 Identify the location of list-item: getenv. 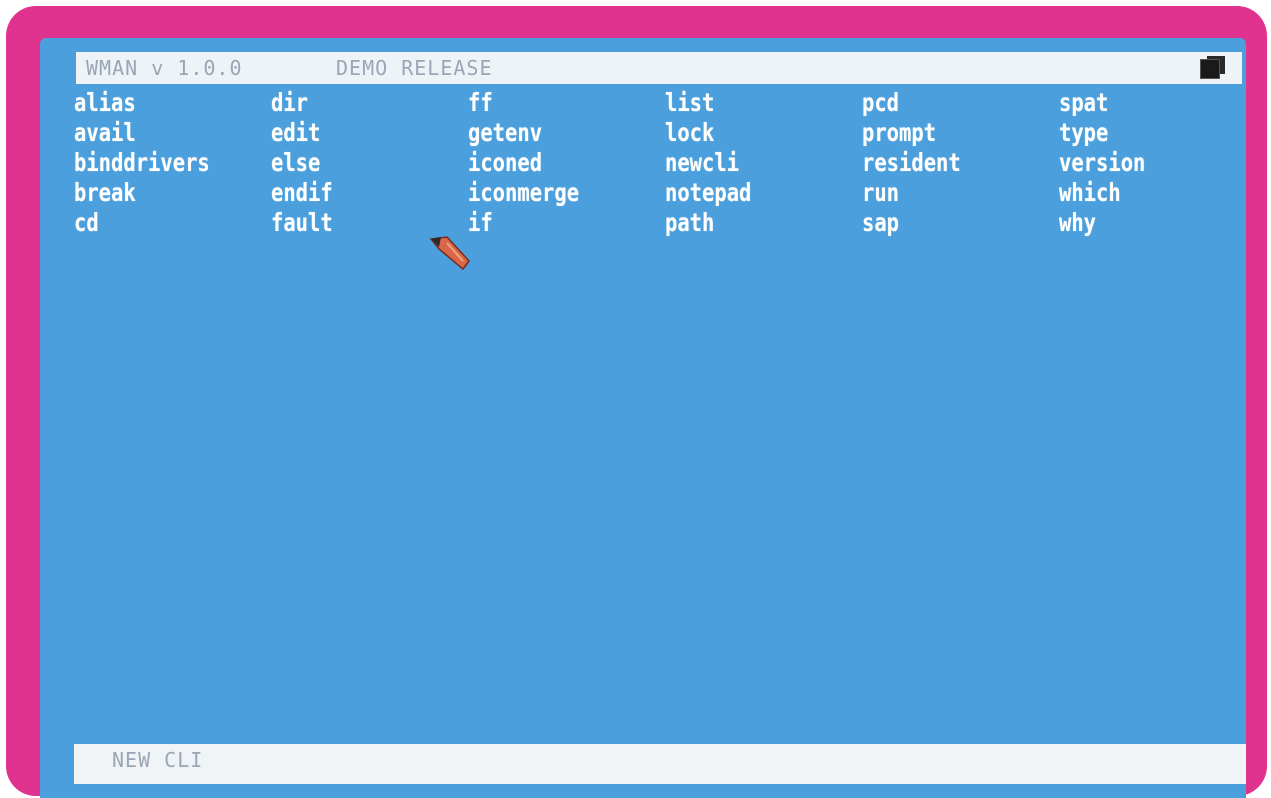
(505, 132).